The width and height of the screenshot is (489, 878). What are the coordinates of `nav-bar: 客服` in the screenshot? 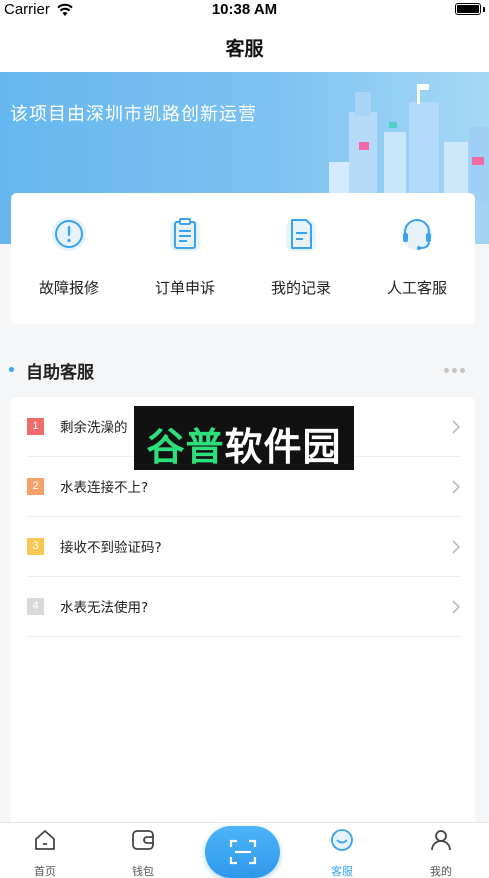 It's located at (244, 46).